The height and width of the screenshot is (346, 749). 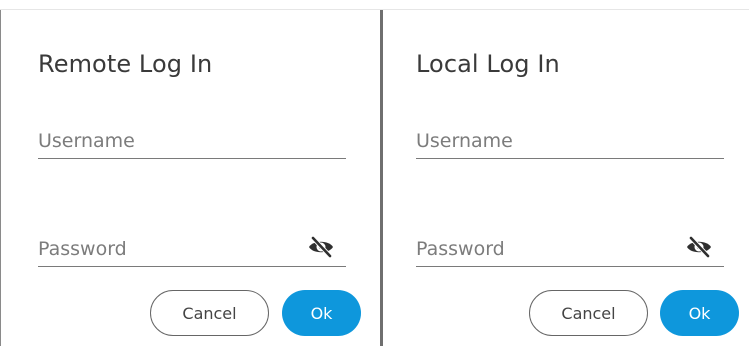 What do you see at coordinates (125, 64) in the screenshot?
I see `dialog-title: Remote Log In` at bounding box center [125, 64].